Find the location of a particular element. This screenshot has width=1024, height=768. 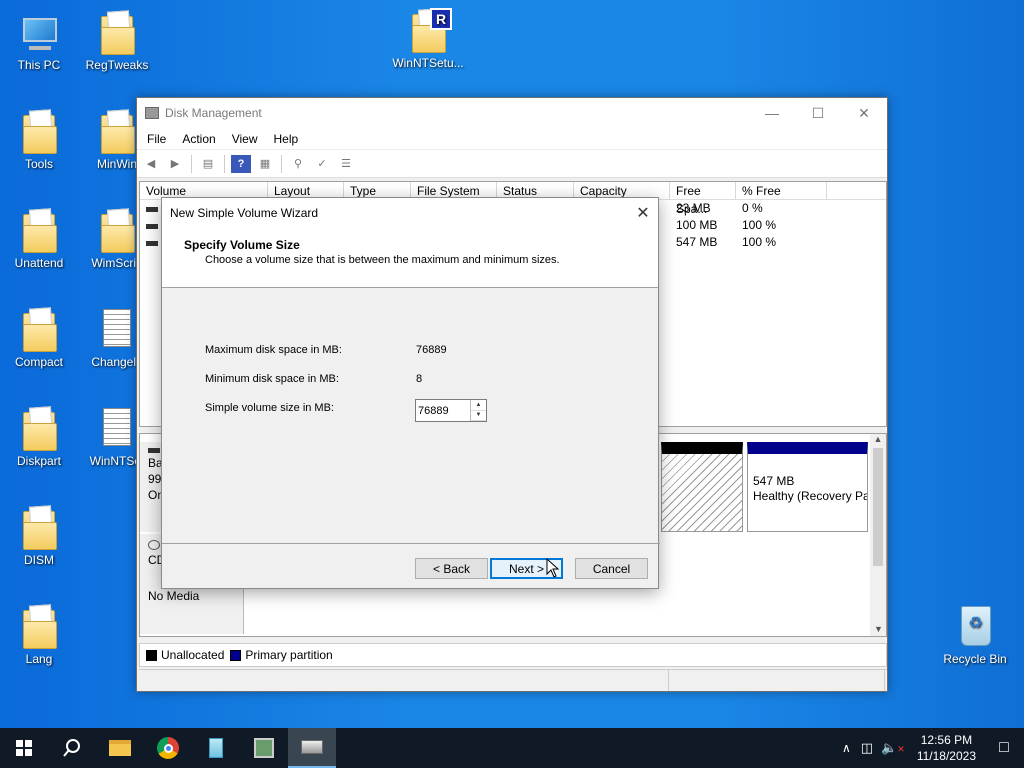

network-tool-button is located at coordinates (264, 748).